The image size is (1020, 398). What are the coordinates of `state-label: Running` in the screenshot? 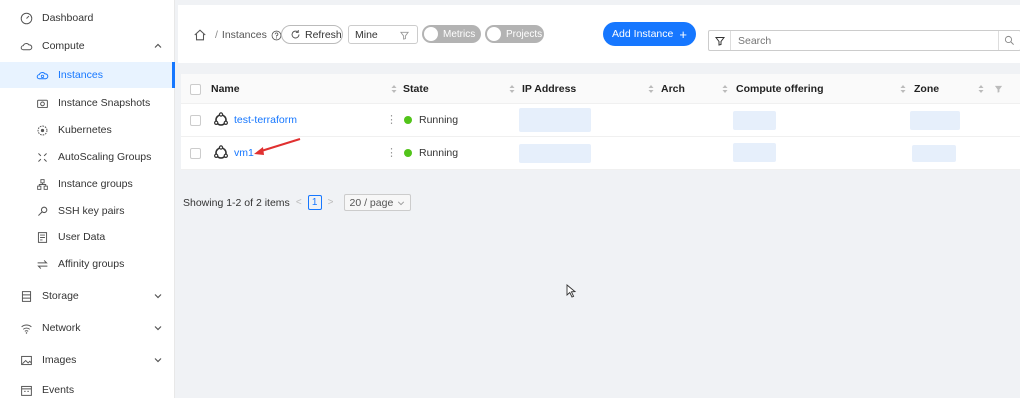 It's located at (439, 120).